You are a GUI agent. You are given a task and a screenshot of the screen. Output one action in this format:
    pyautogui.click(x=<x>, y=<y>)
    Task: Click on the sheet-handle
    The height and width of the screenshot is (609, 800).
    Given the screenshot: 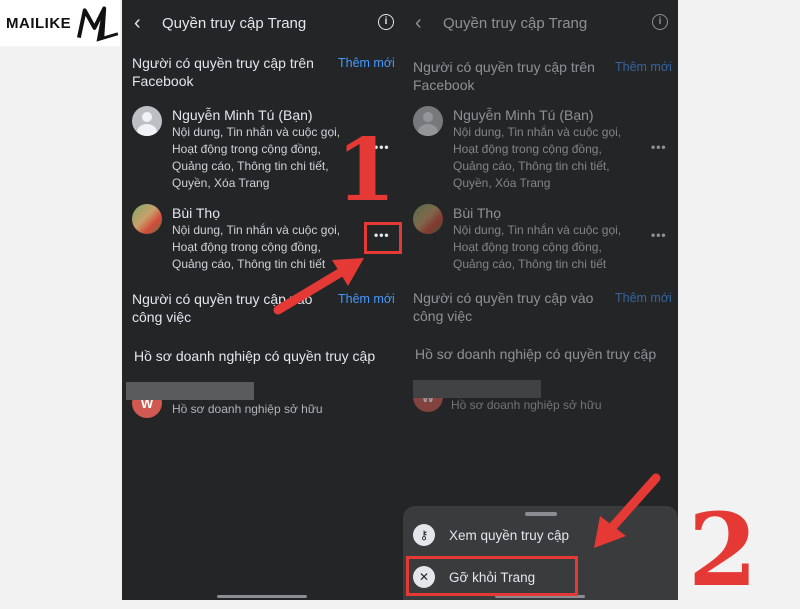 What is the action you would take?
    pyautogui.click(x=541, y=514)
    